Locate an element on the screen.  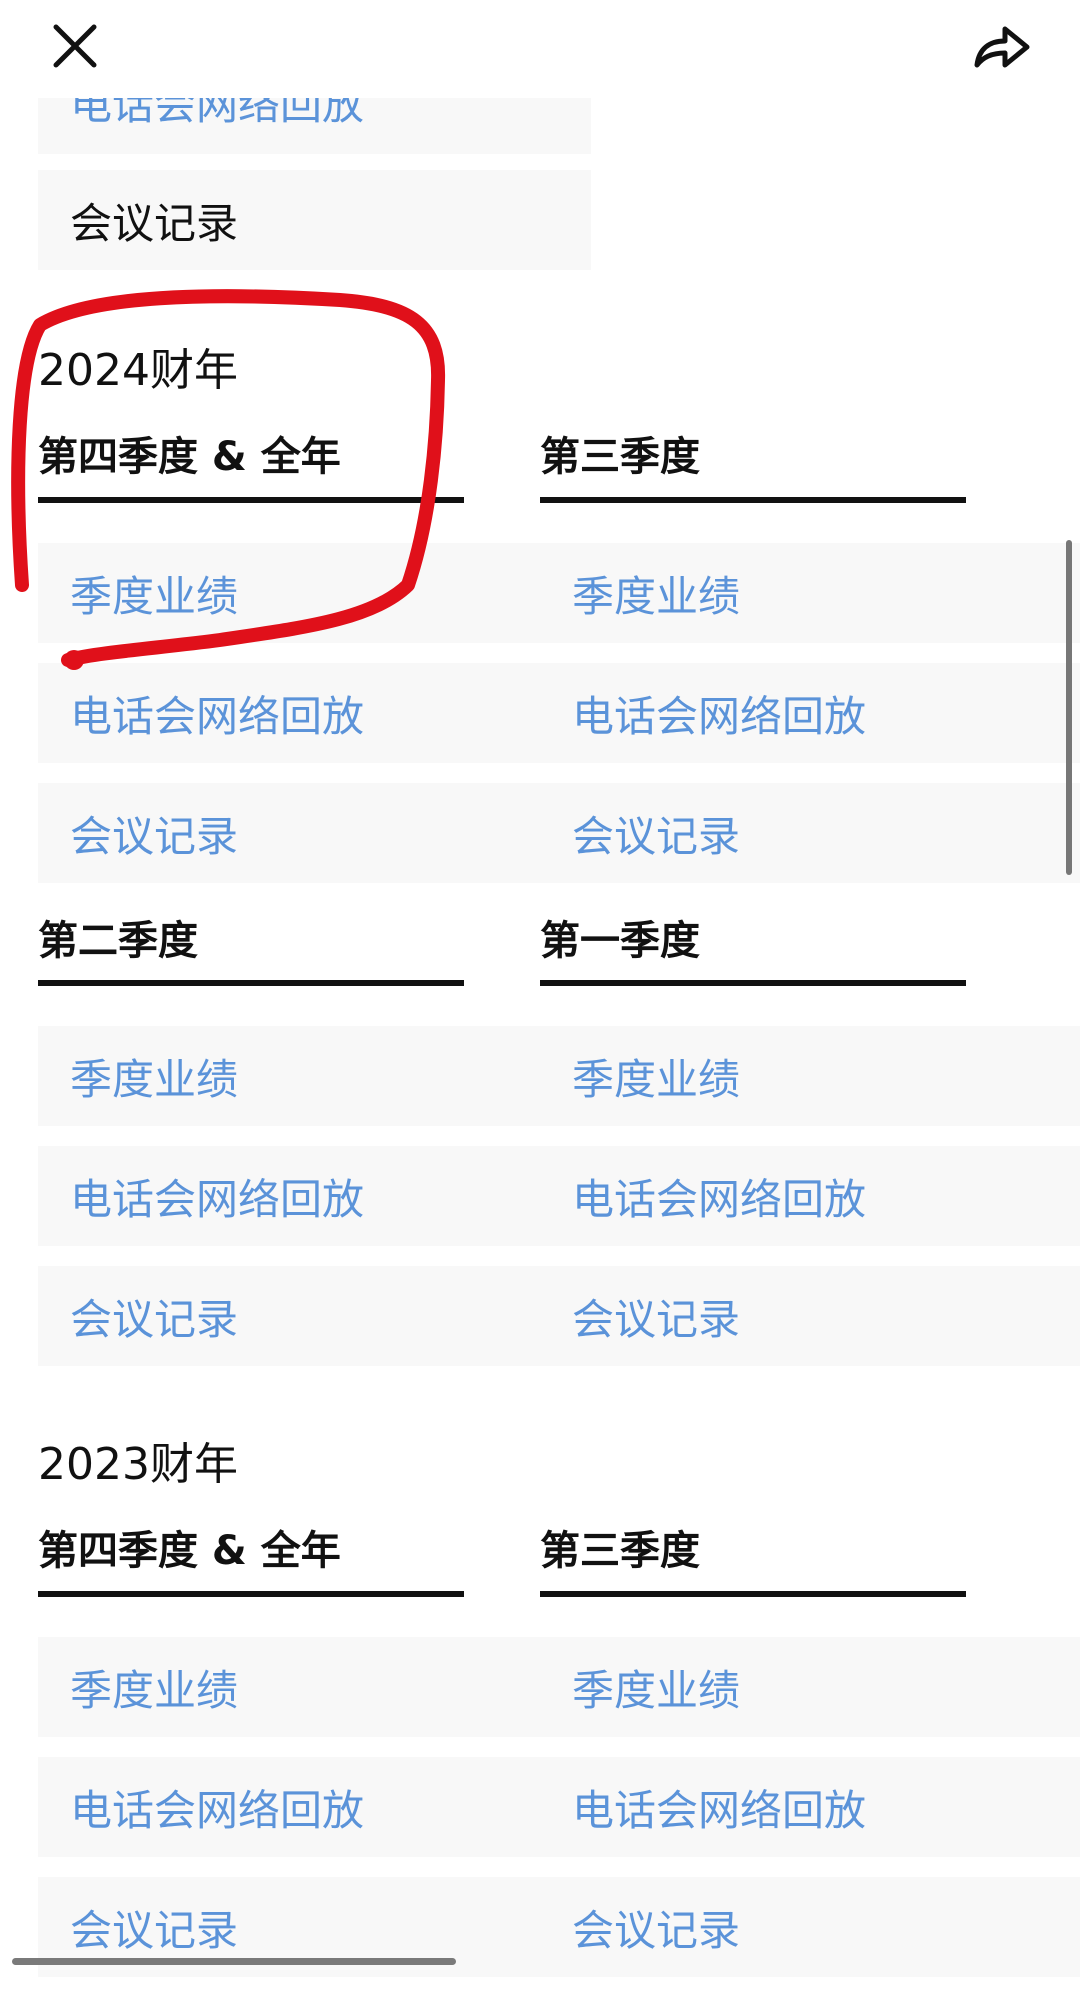
partial-replay-link: 电话会网络回放 is located at coordinates (314, 126).